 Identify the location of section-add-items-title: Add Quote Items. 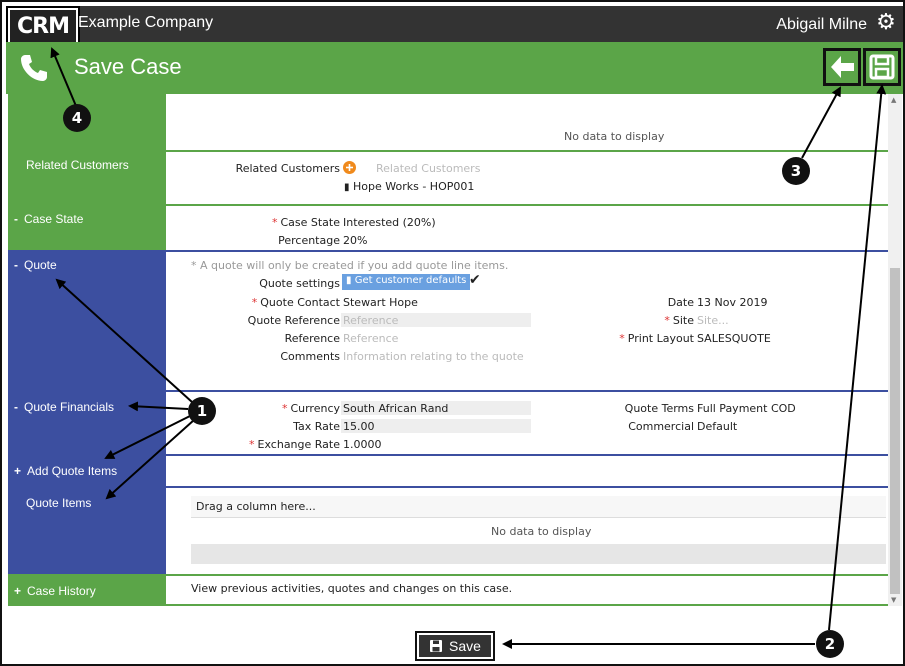
(72, 471).